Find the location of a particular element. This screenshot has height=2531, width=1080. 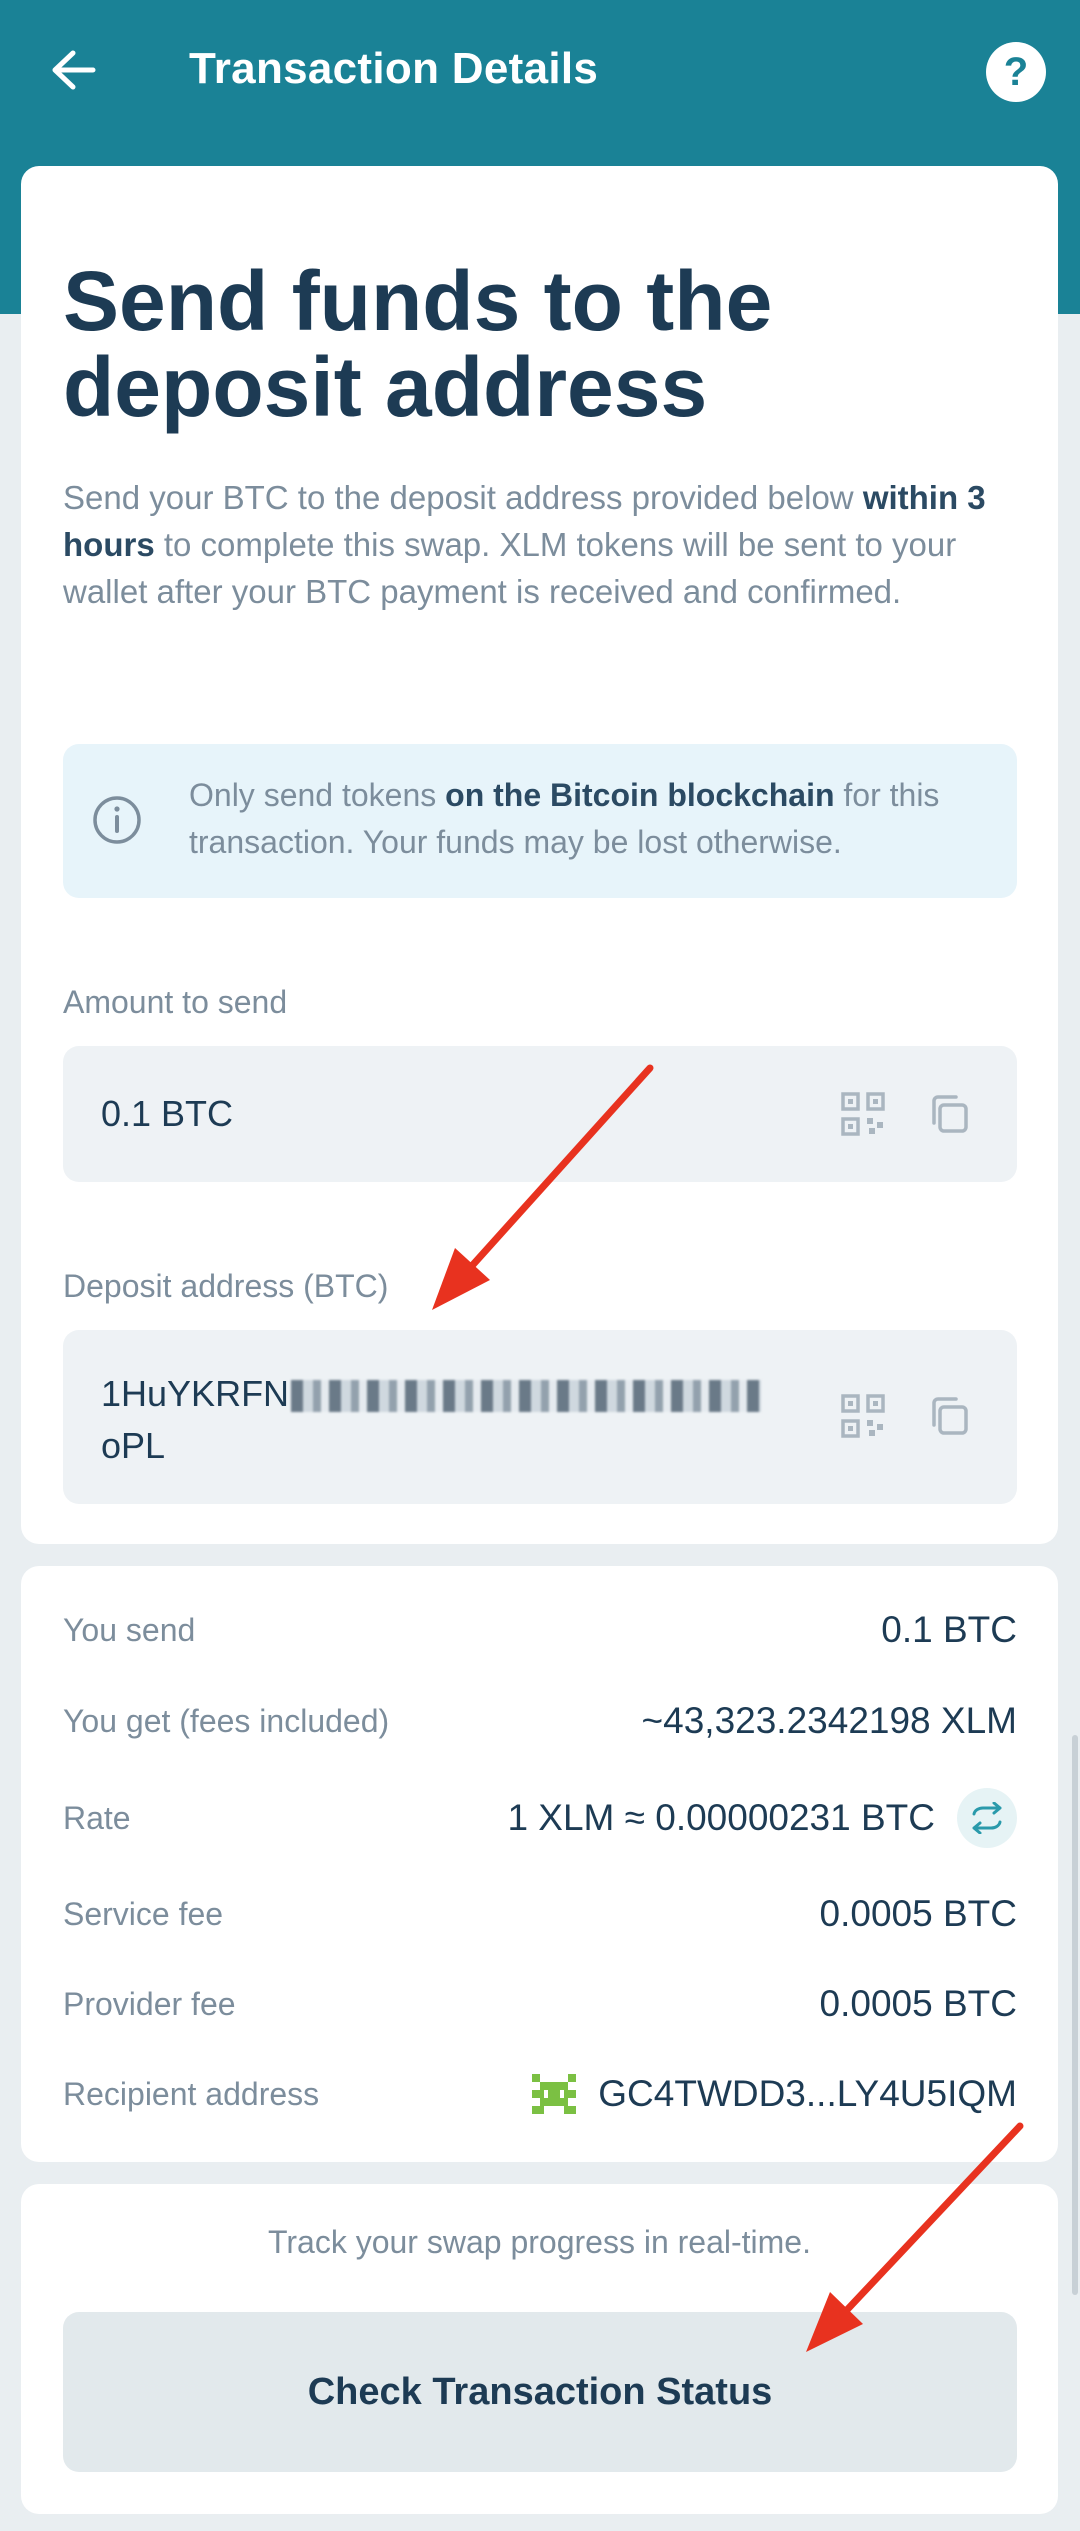

help-button: ? is located at coordinates (1016, 72).